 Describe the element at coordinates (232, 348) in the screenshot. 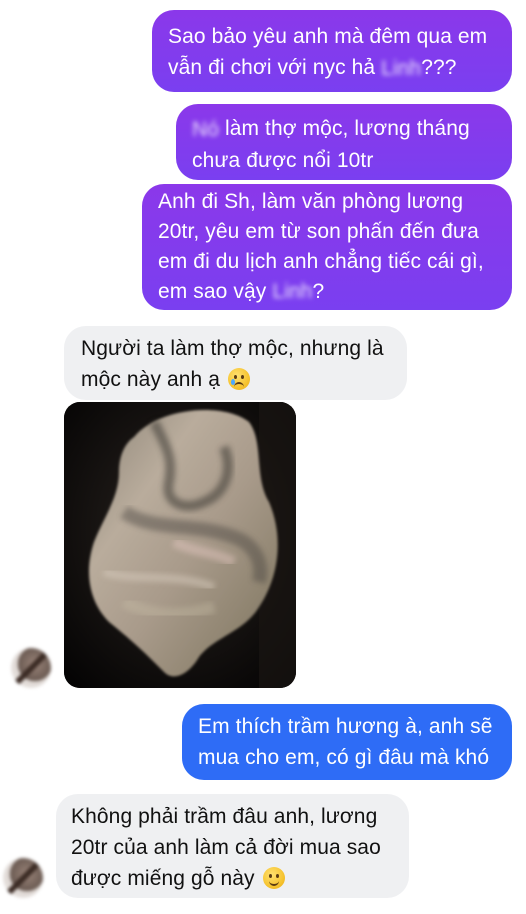

I see `message-text: Người ta làm thợ mộc, nhưng là` at that location.